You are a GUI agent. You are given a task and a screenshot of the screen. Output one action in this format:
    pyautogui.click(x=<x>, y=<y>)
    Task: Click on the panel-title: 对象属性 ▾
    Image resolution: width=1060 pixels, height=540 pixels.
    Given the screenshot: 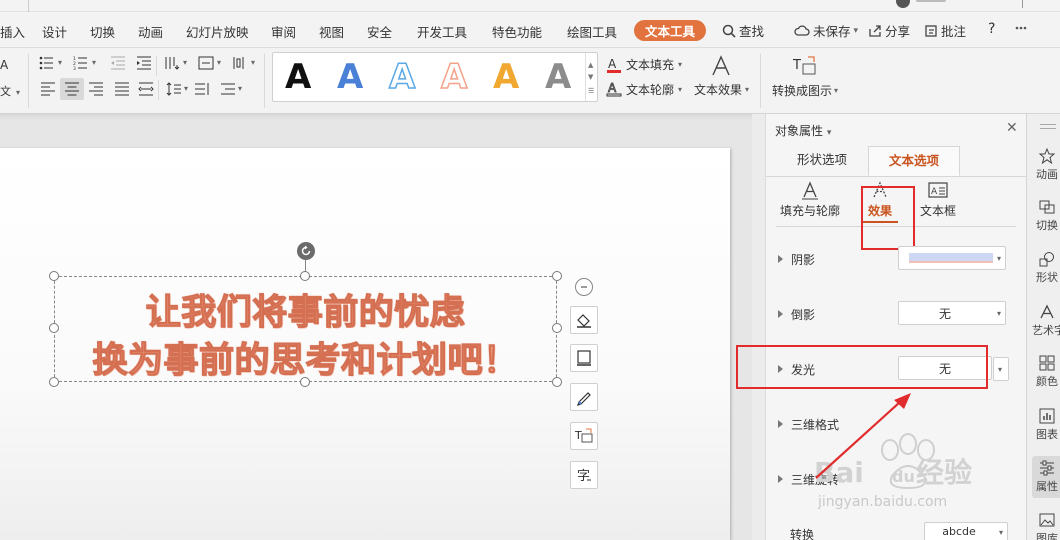 What is the action you would take?
    pyautogui.click(x=803, y=130)
    